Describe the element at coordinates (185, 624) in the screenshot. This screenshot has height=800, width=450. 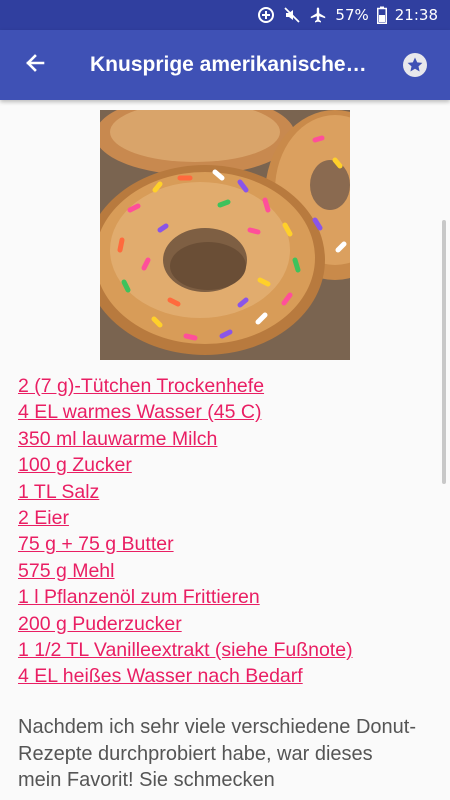
I see `ingredient-item: 200 g Puderzucker` at that location.